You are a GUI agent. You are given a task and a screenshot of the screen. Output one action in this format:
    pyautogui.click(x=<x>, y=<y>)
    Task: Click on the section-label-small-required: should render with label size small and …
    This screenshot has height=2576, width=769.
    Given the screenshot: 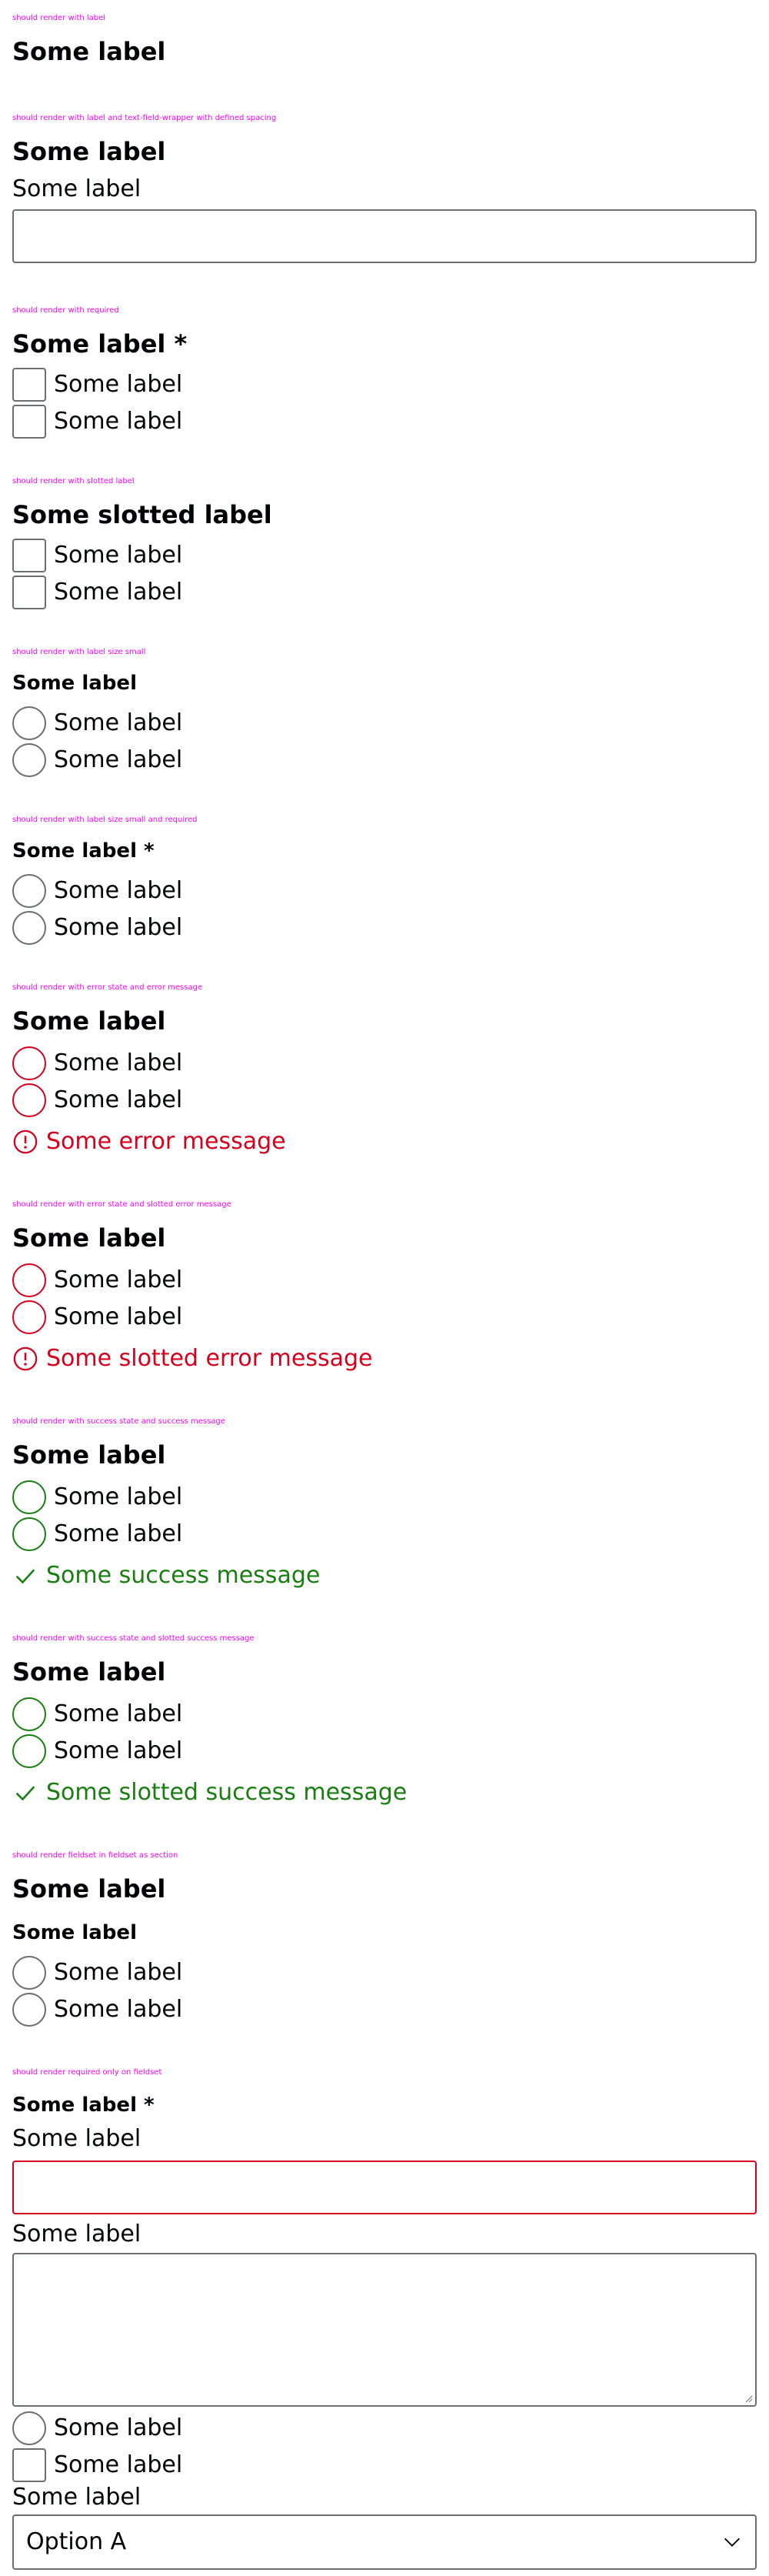 What is the action you would take?
    pyautogui.click(x=384, y=881)
    